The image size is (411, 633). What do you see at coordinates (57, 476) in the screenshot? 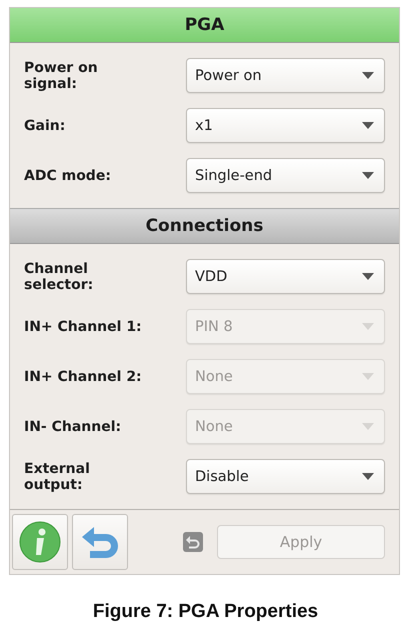
I see `field-label: External output:` at bounding box center [57, 476].